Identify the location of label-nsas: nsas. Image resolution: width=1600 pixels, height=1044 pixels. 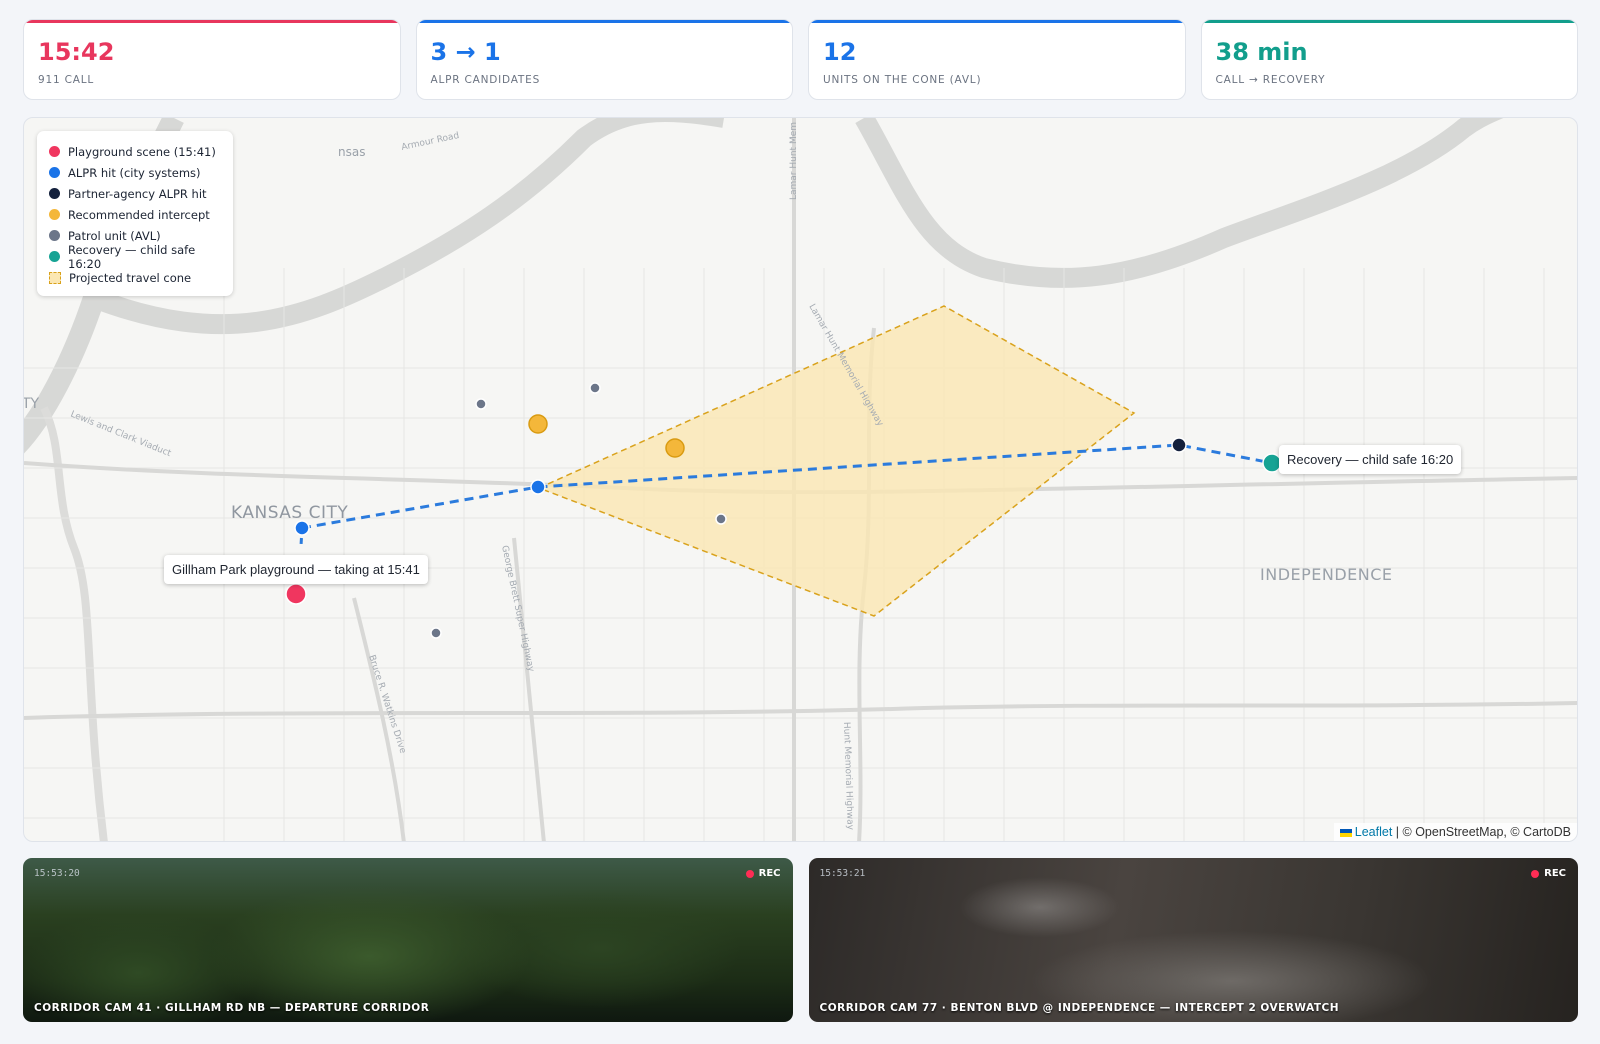
(351, 152).